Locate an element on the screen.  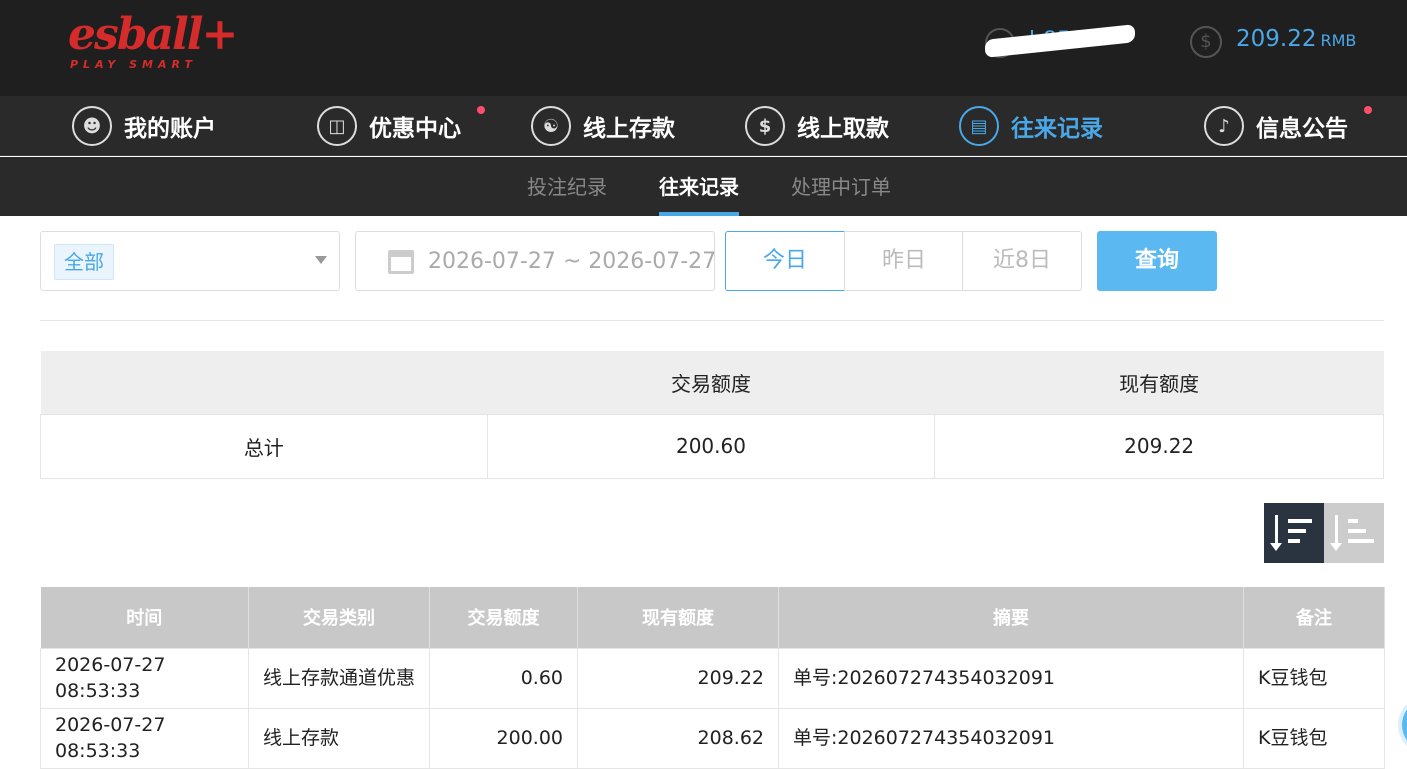
cell-balance: 209.22 is located at coordinates (678, 678).